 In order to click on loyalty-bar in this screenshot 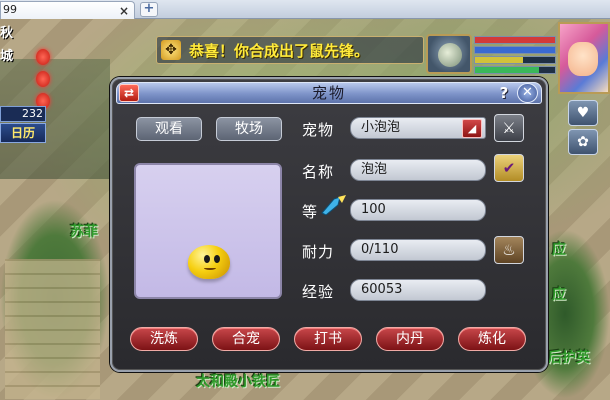, I will do `click(515, 70)`.